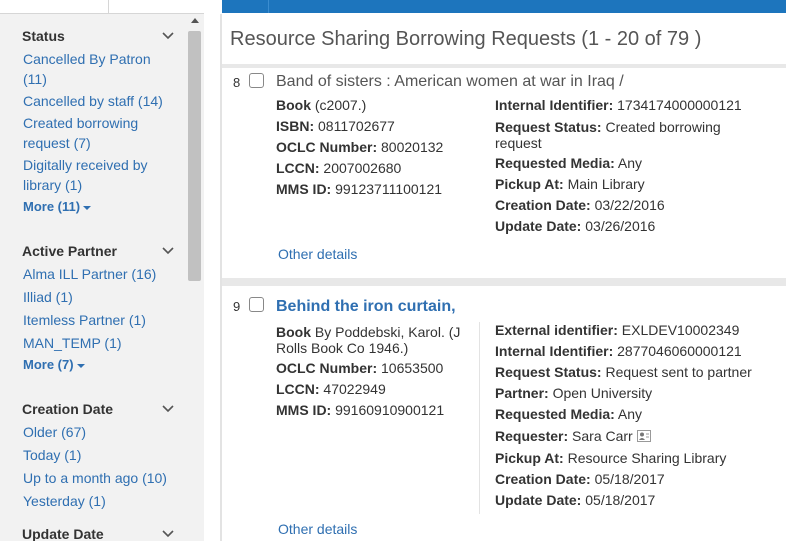 The width and height of the screenshot is (786, 541). What do you see at coordinates (102, 274) in the screenshot?
I see `facet-item-alma-ill-partner: Alma ILL Partner (16)` at bounding box center [102, 274].